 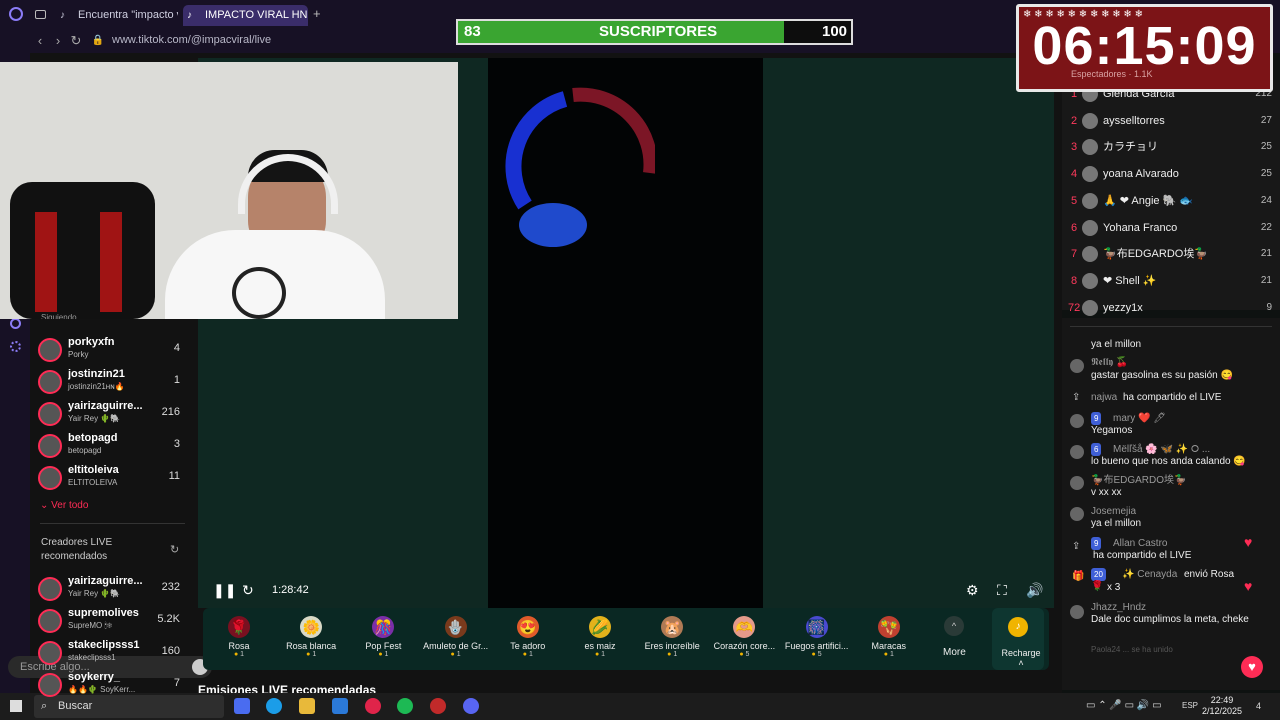 I want to click on gift-item: 😍 Te adoro ● 1, so click(x=528, y=639).